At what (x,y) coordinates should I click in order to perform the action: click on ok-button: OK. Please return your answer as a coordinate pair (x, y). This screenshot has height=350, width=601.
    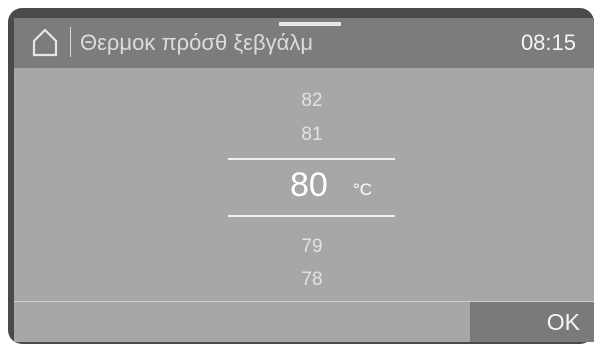
    Looking at the image, I should click on (532, 322).